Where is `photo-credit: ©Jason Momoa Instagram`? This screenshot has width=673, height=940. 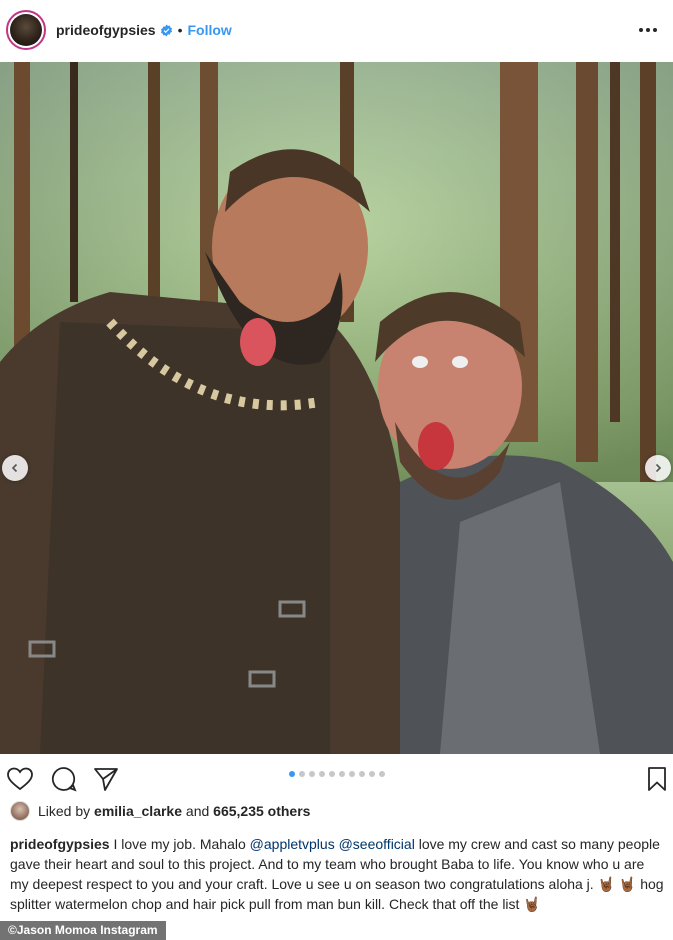 photo-credit: ©Jason Momoa Instagram is located at coordinates (83, 930).